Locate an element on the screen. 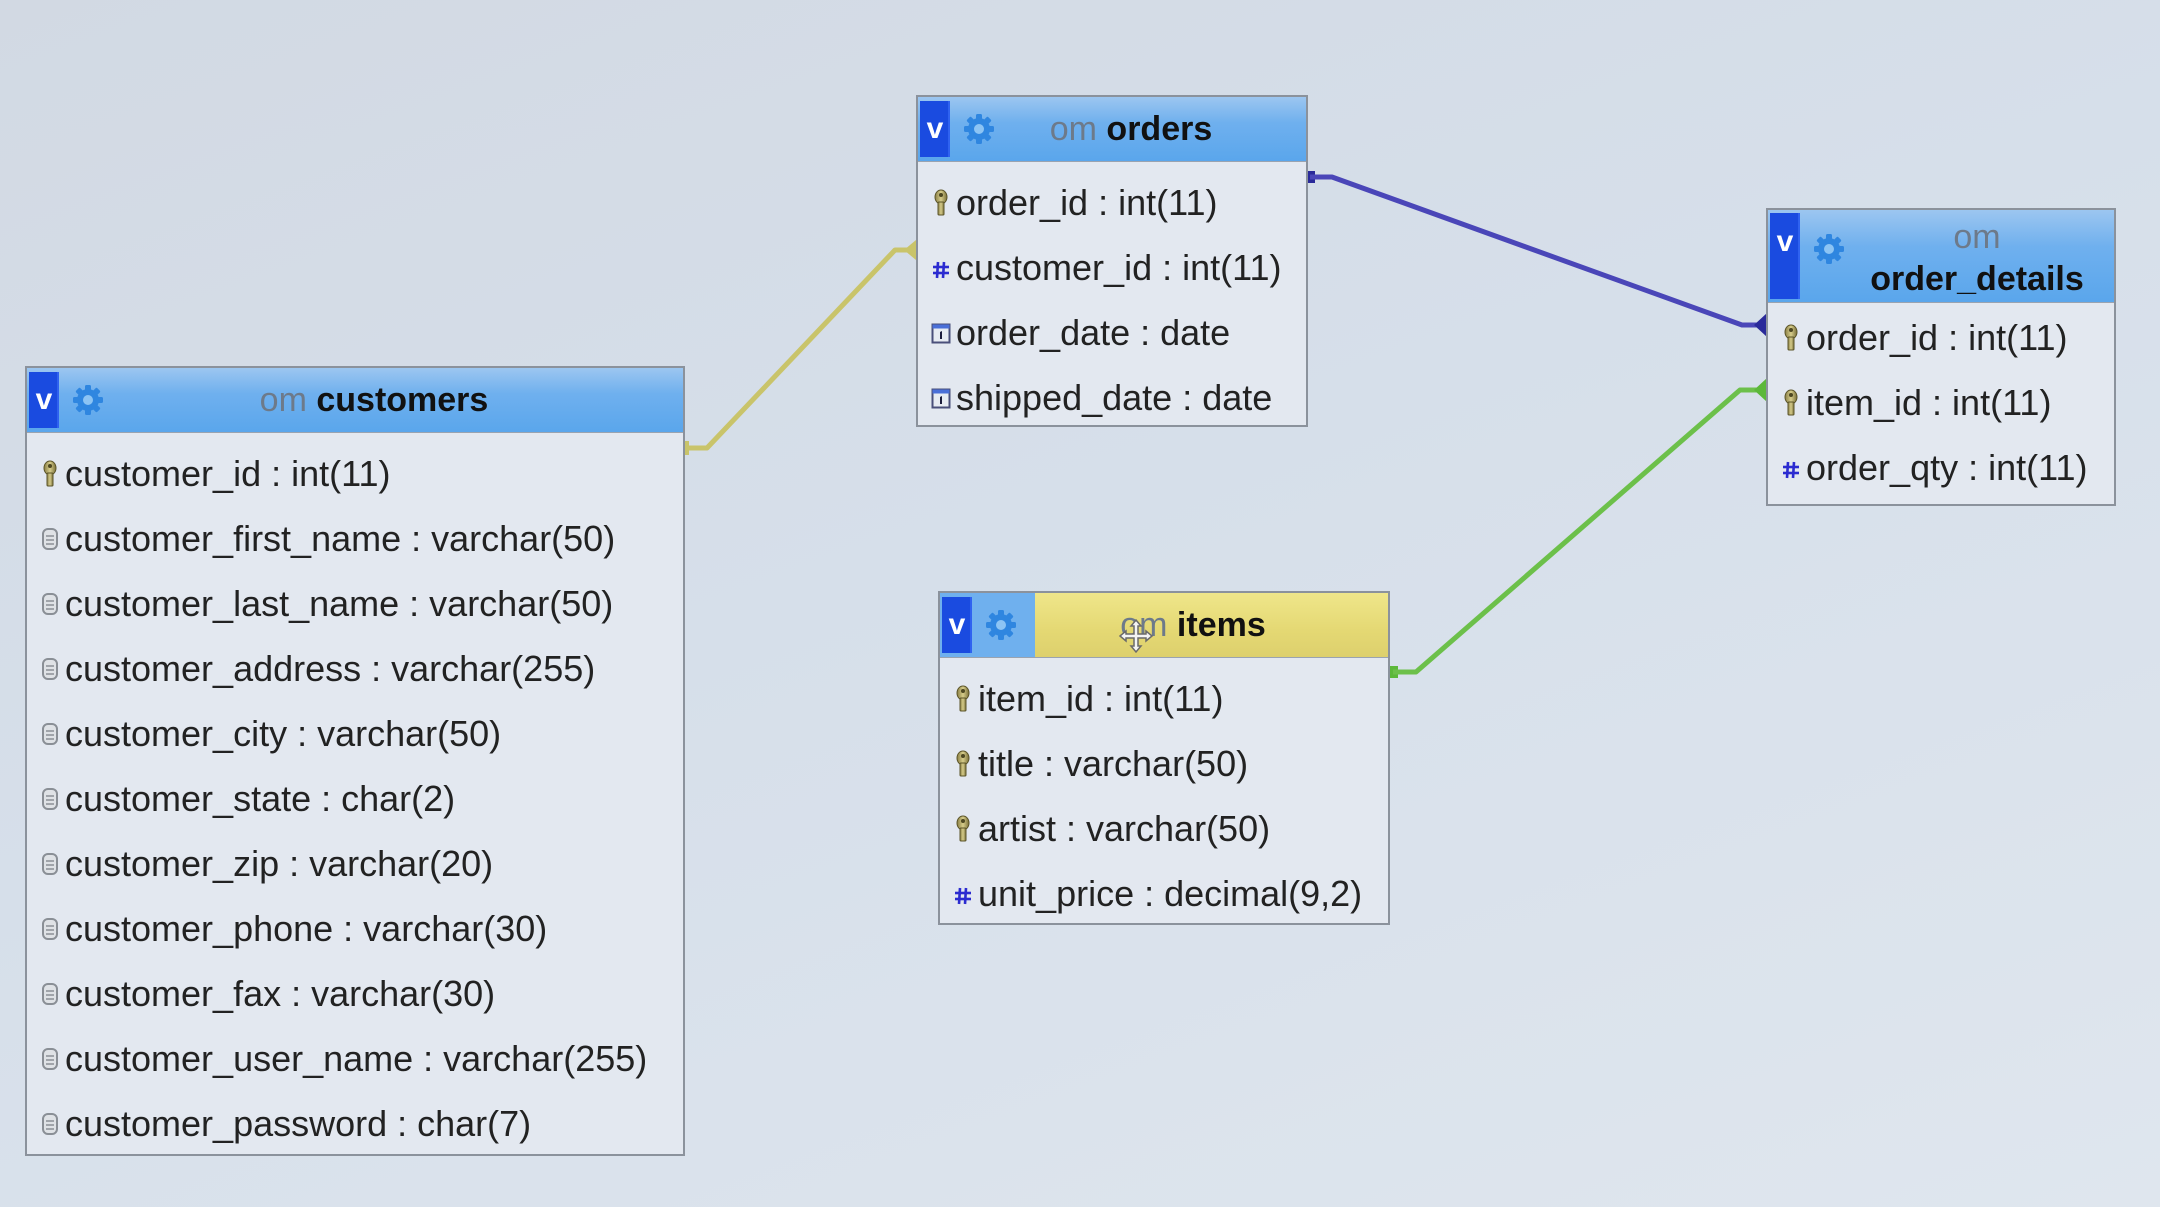 Image resolution: width=2160 pixels, height=1207 pixels. column-row: customer_user_name : varchar(255) is located at coordinates (355, 1058).